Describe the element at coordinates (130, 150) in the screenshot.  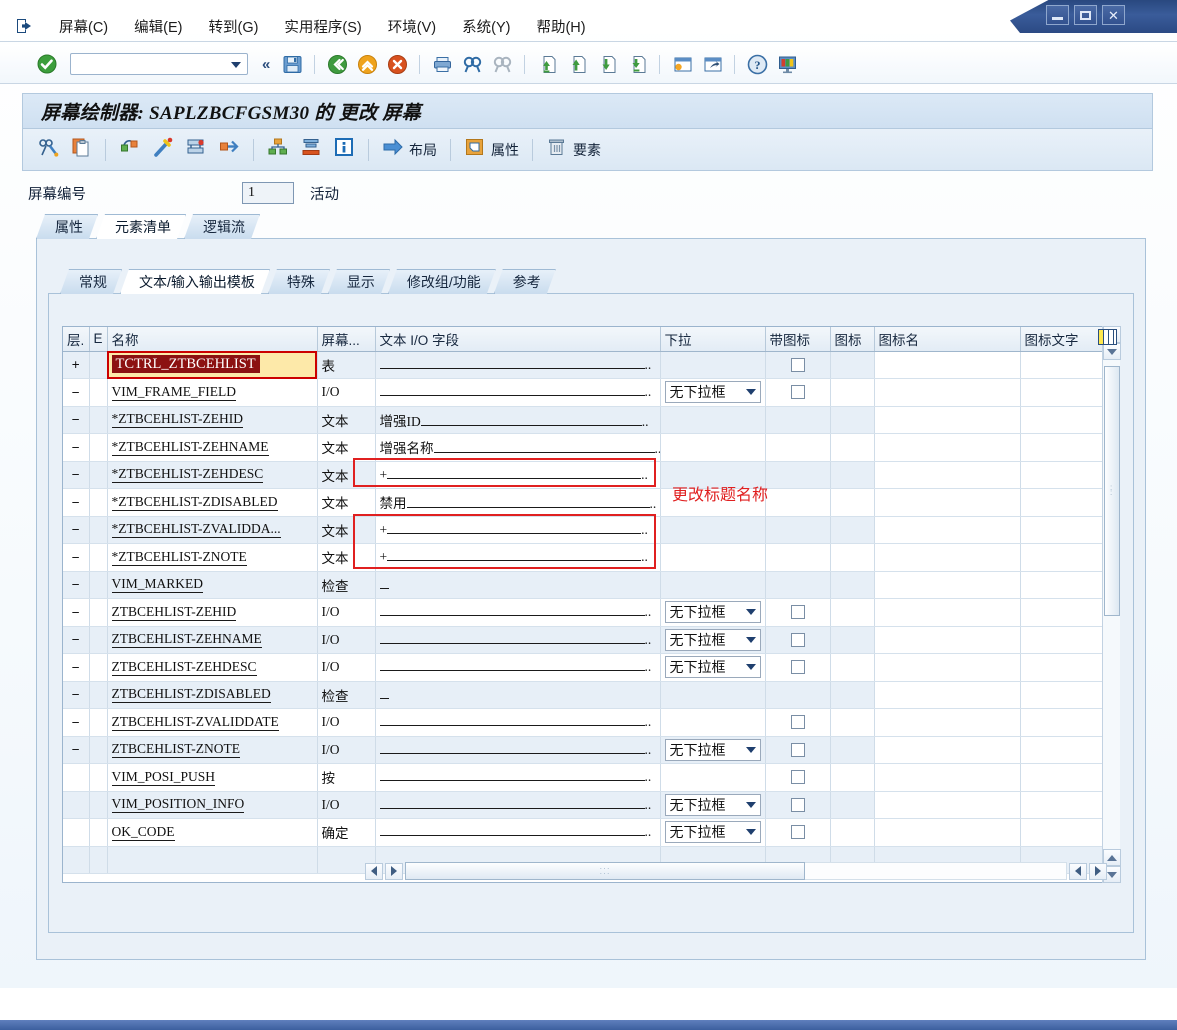
I see `element-list-button` at that location.